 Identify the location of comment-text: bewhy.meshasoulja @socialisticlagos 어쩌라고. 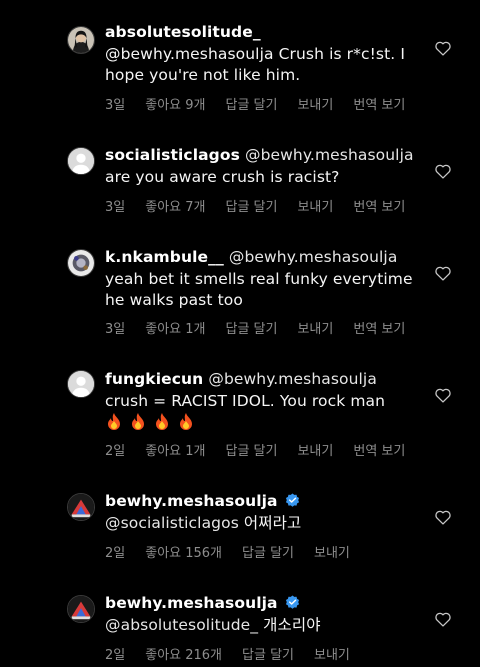
(264, 512).